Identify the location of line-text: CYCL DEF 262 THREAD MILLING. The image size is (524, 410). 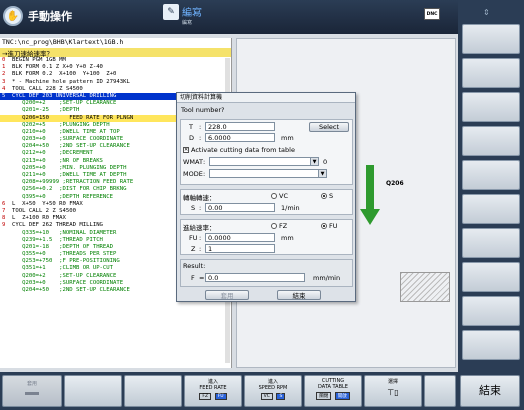
(57, 225).